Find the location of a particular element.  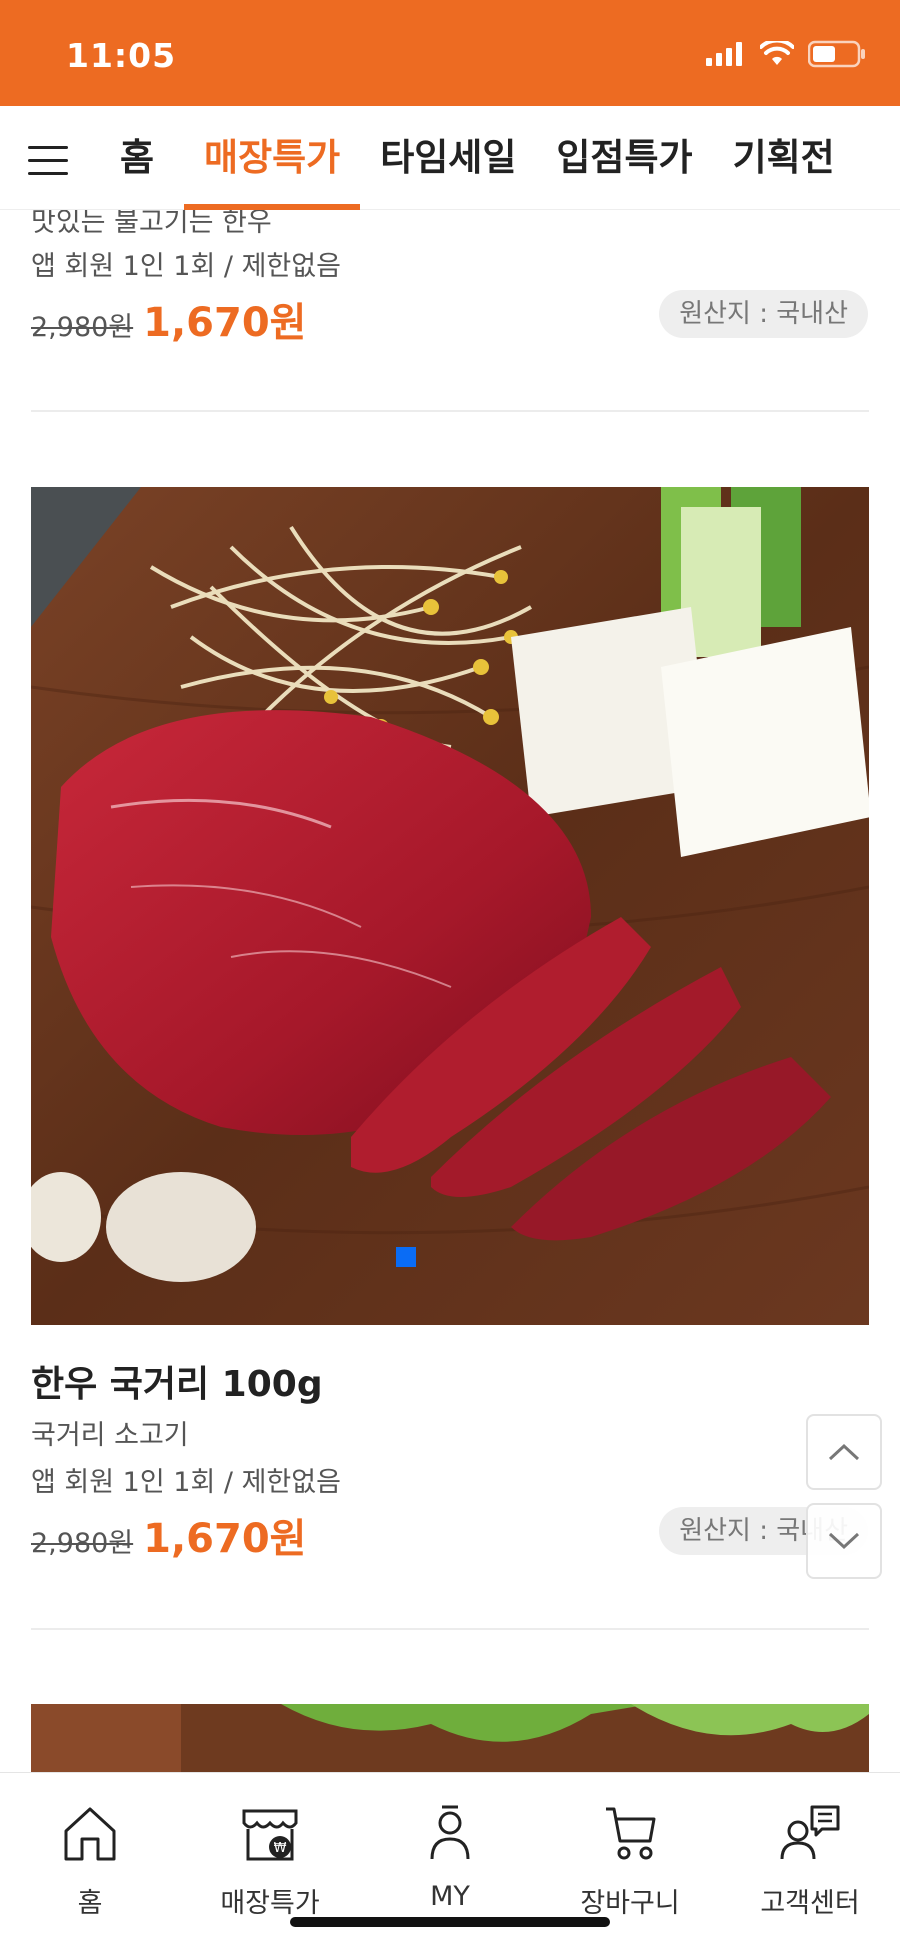

battery-icon is located at coordinates (836, 54).